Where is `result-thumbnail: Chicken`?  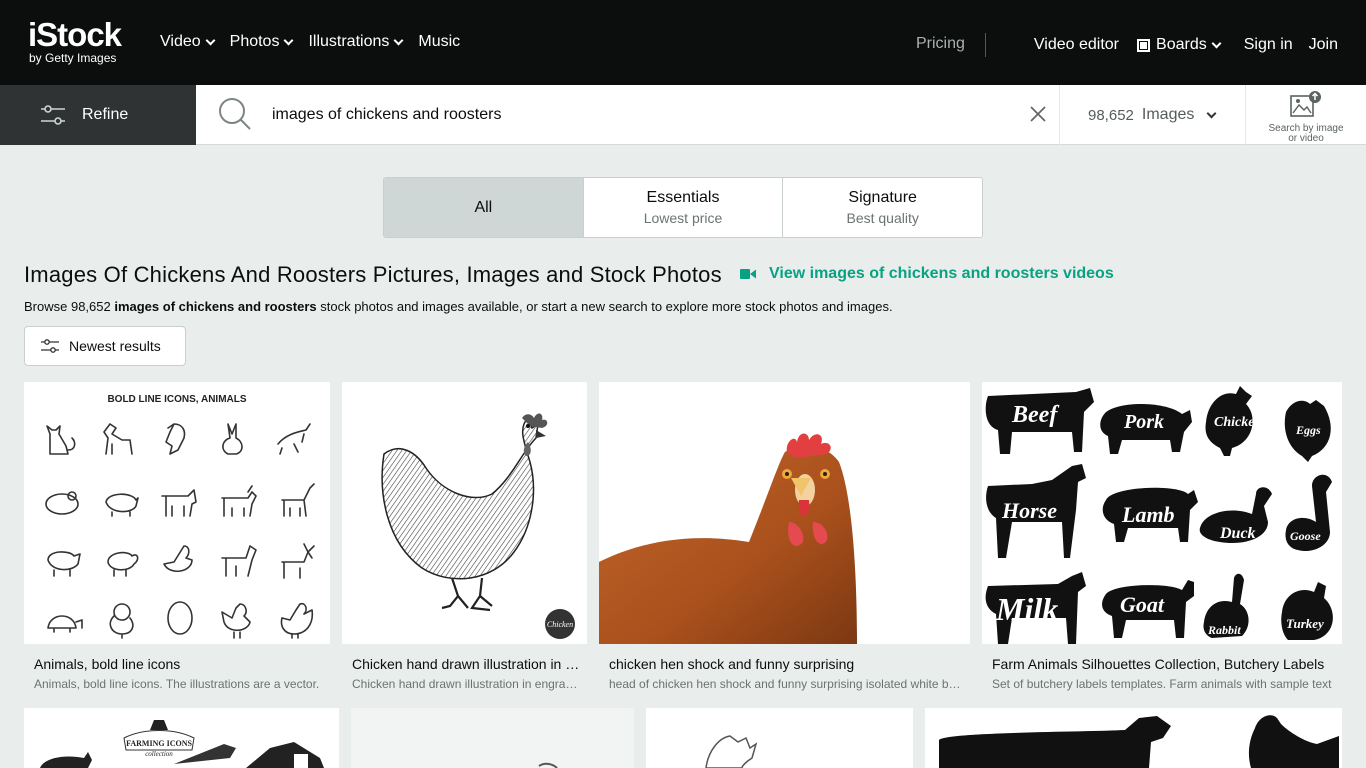 result-thumbnail: Chicken is located at coordinates (464, 513).